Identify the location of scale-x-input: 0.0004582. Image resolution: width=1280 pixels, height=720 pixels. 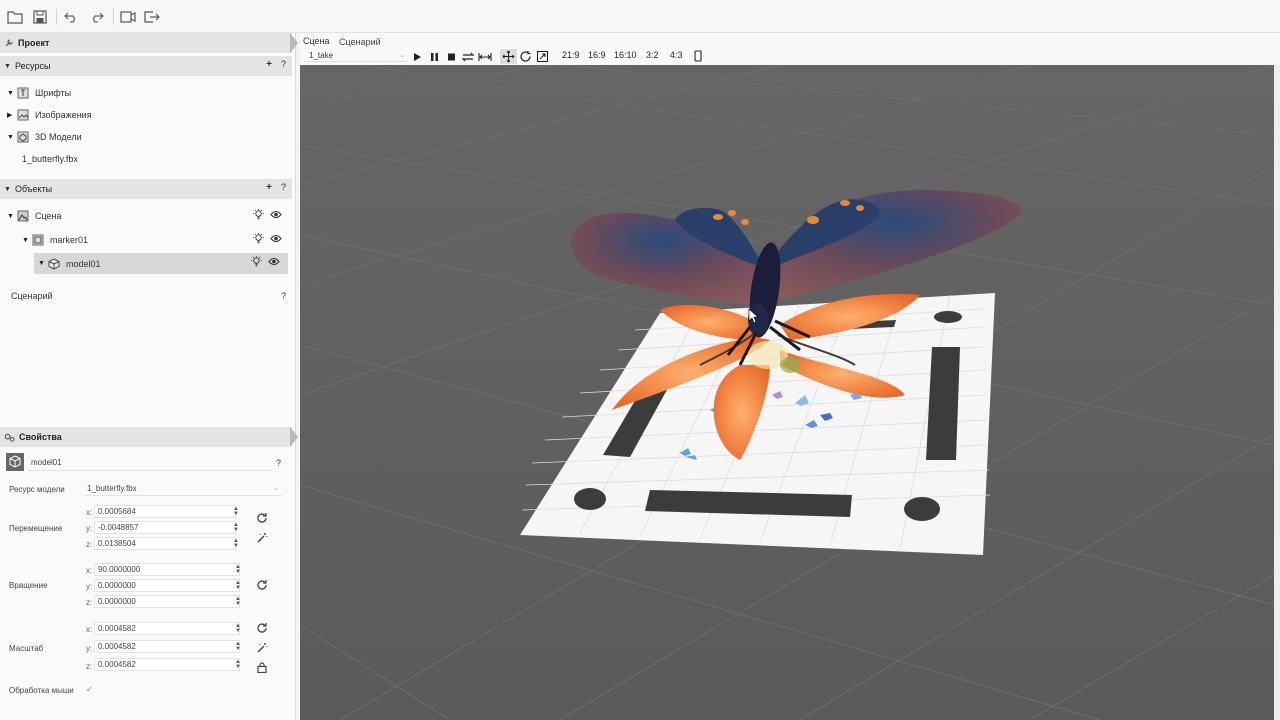
(167, 628).